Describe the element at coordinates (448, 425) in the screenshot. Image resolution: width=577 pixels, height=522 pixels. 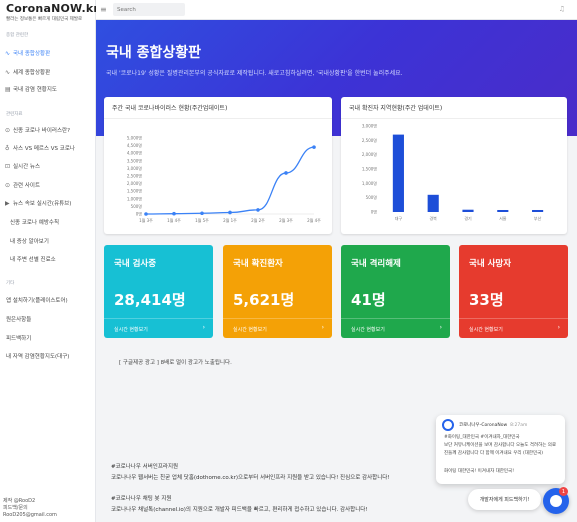
I see `bot-avatar` at that location.